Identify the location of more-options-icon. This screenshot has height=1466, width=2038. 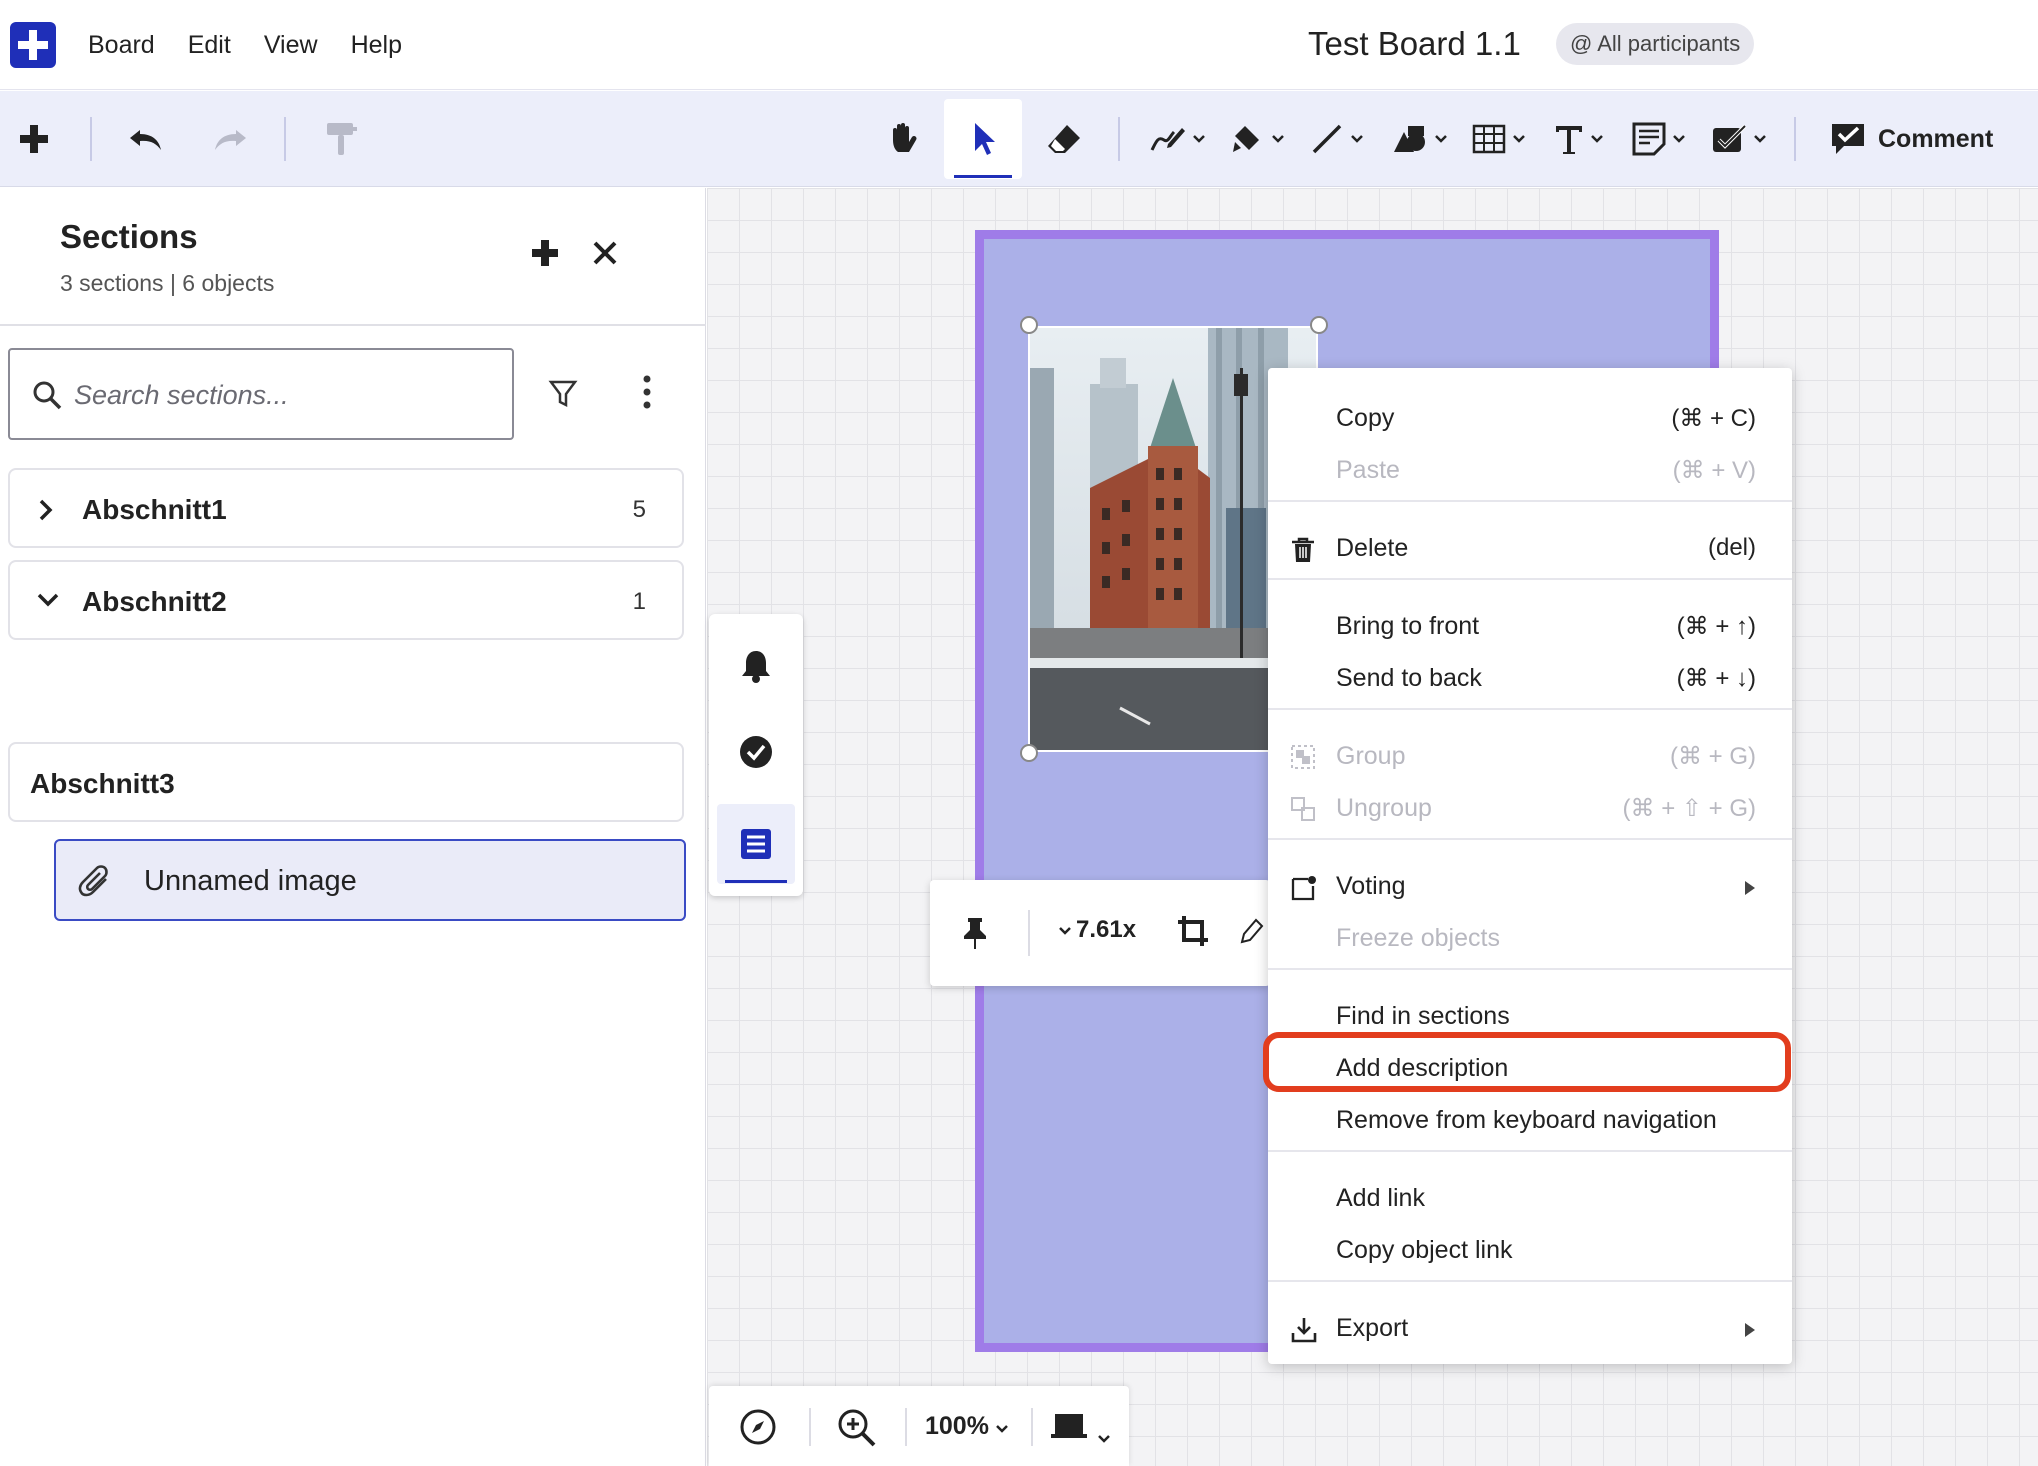
(647, 394).